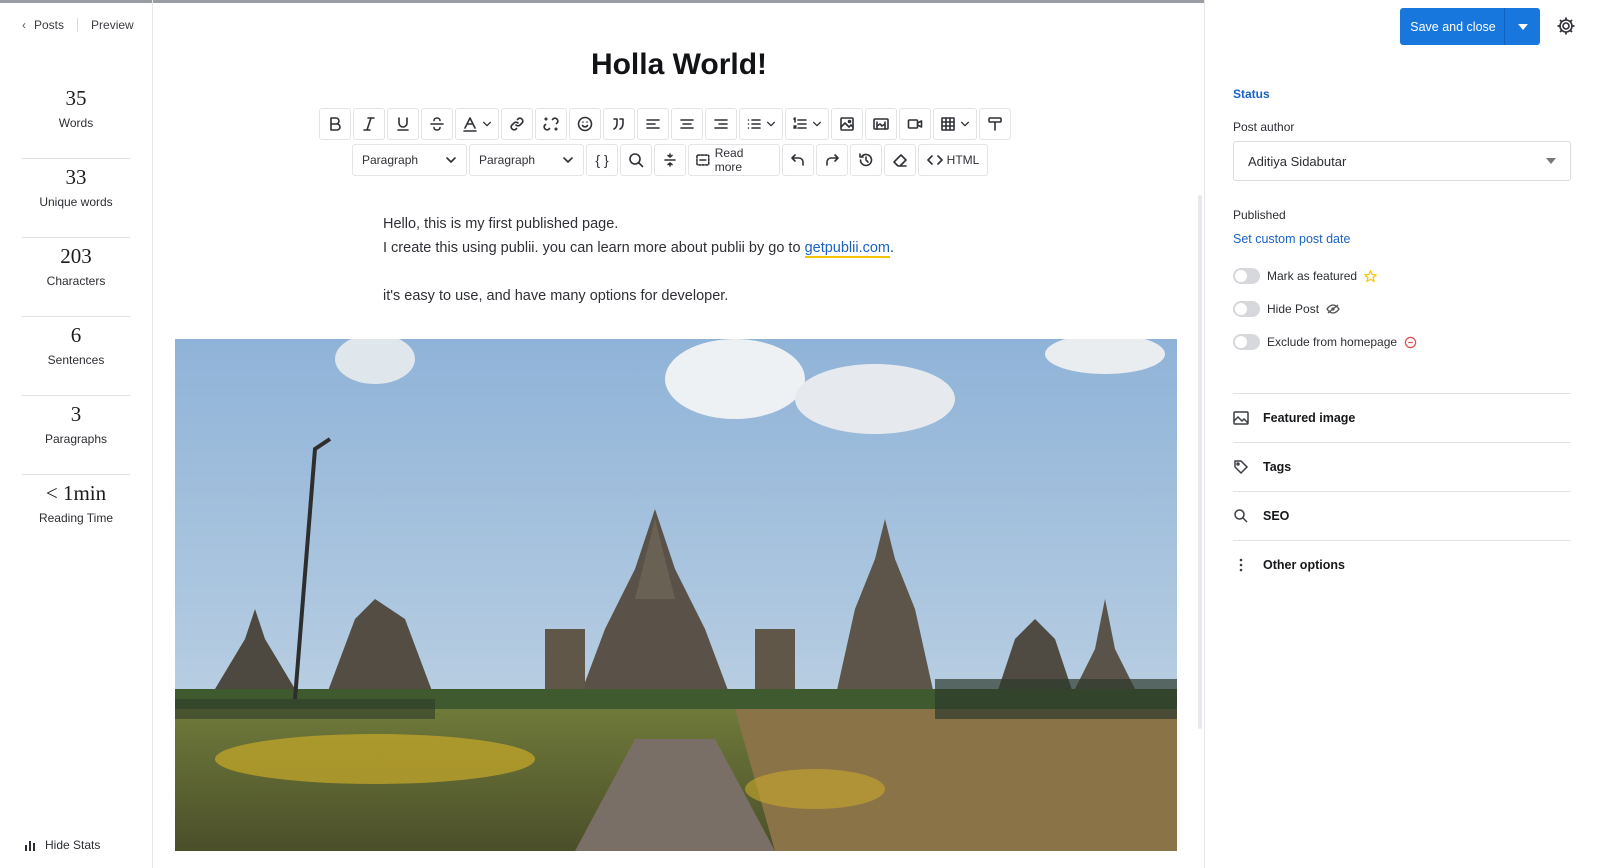  I want to click on paint-roller-icon, so click(995, 124).